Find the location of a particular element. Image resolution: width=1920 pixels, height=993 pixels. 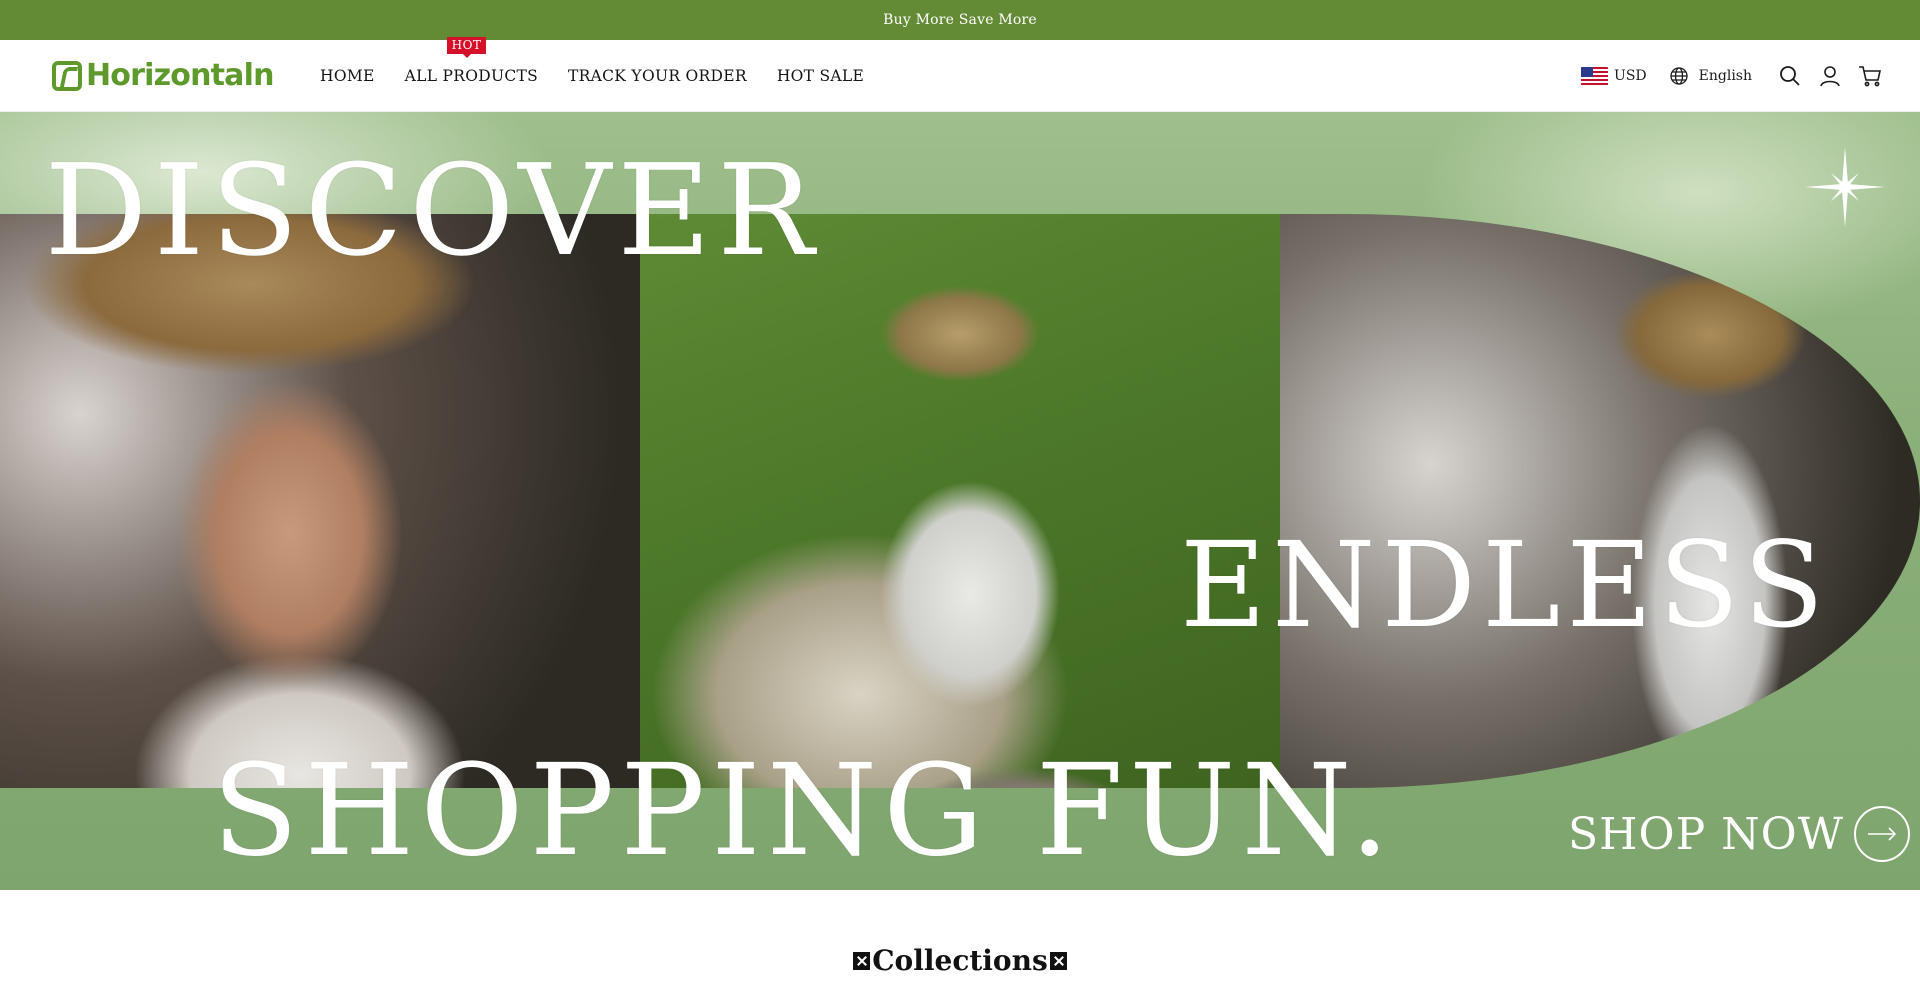

hero-heading-endless: ENDLESS is located at coordinates (1505, 585).